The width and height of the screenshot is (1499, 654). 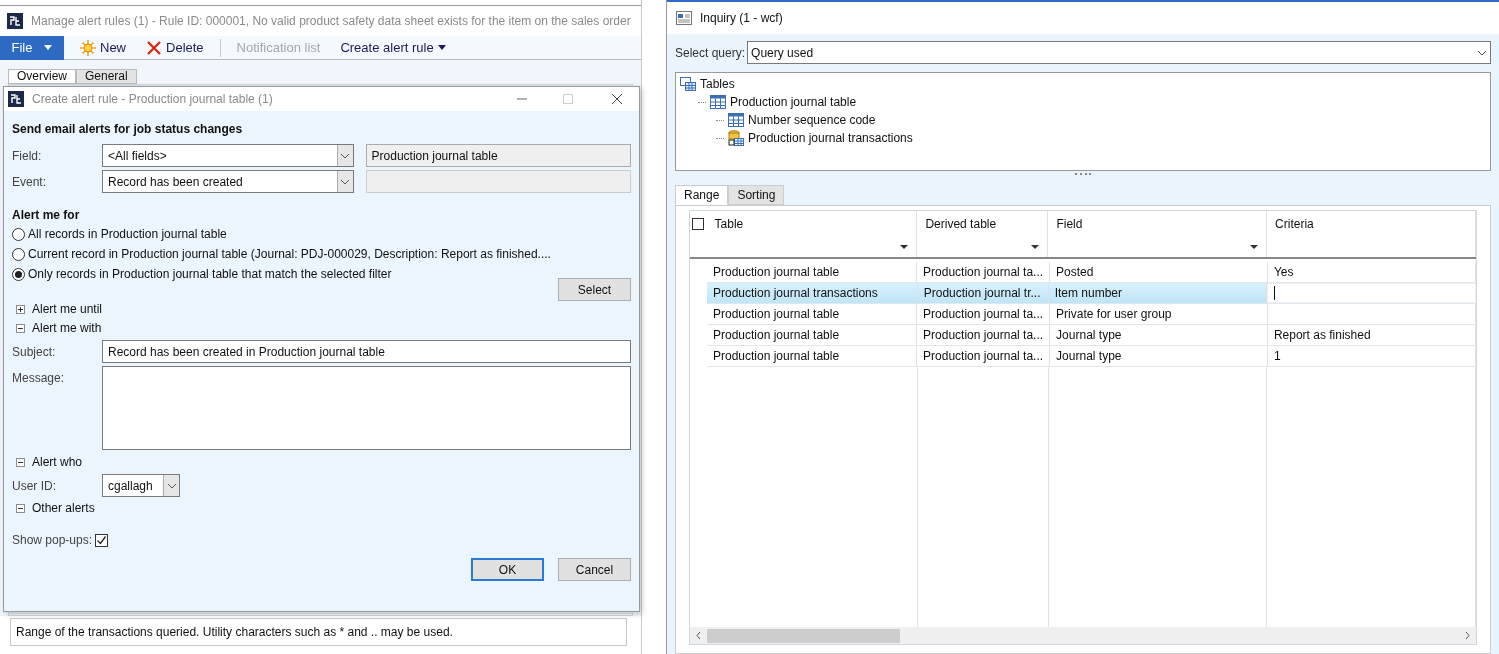 I want to click on group-header: Other alerts, so click(x=63, y=508).